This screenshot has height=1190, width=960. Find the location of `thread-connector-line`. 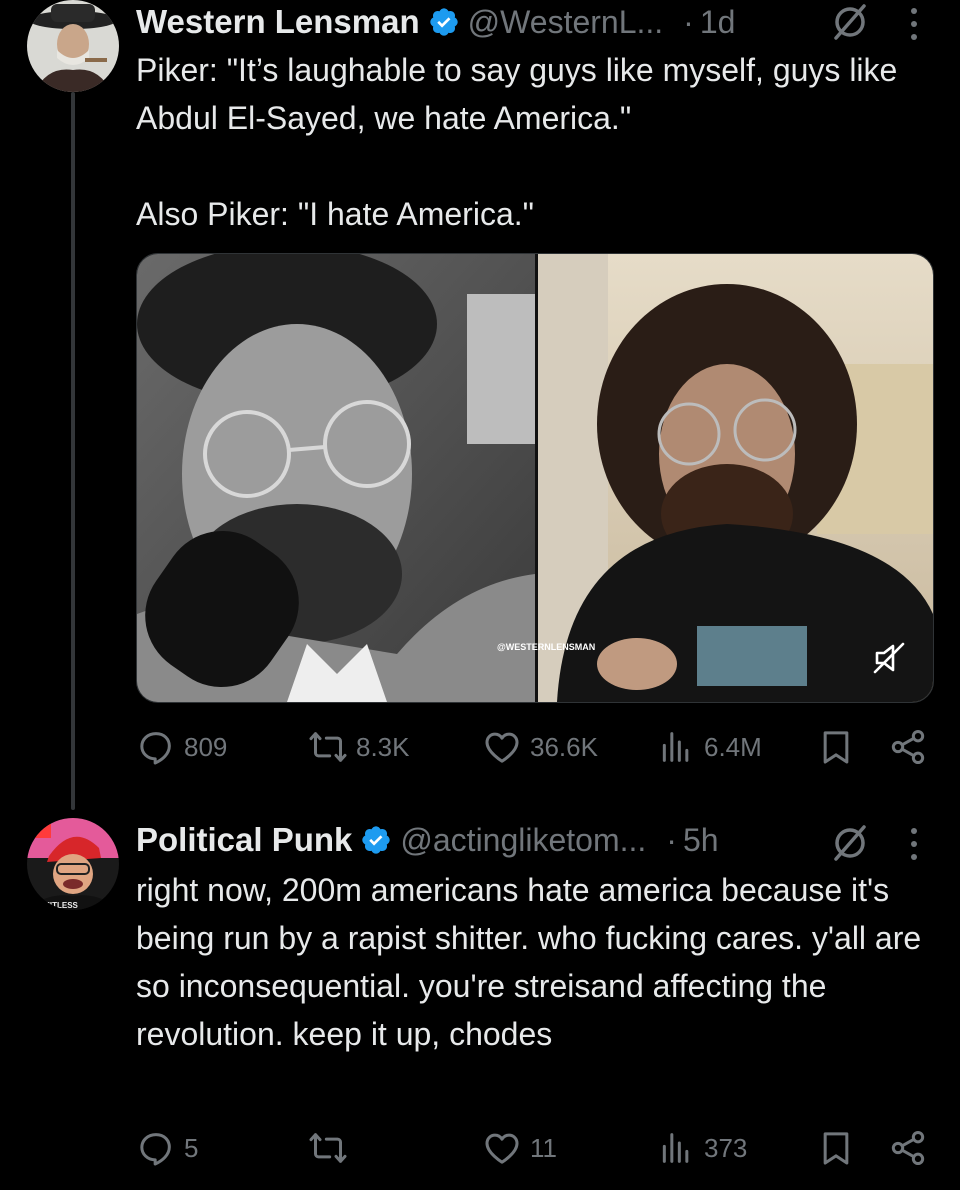

thread-connector-line is located at coordinates (73, 451).